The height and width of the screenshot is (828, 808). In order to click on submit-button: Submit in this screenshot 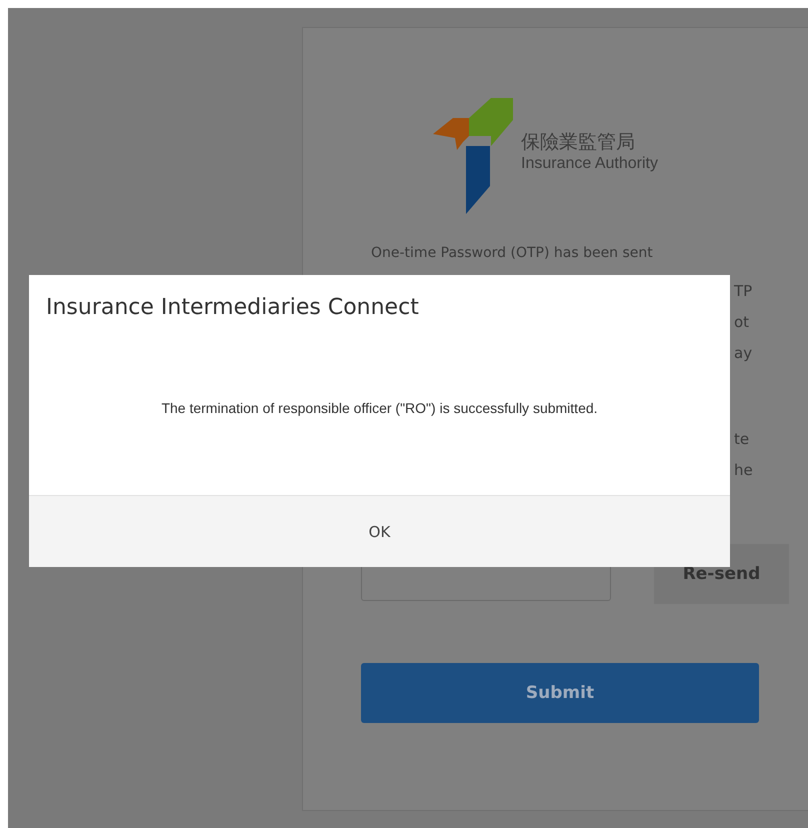, I will do `click(560, 693)`.